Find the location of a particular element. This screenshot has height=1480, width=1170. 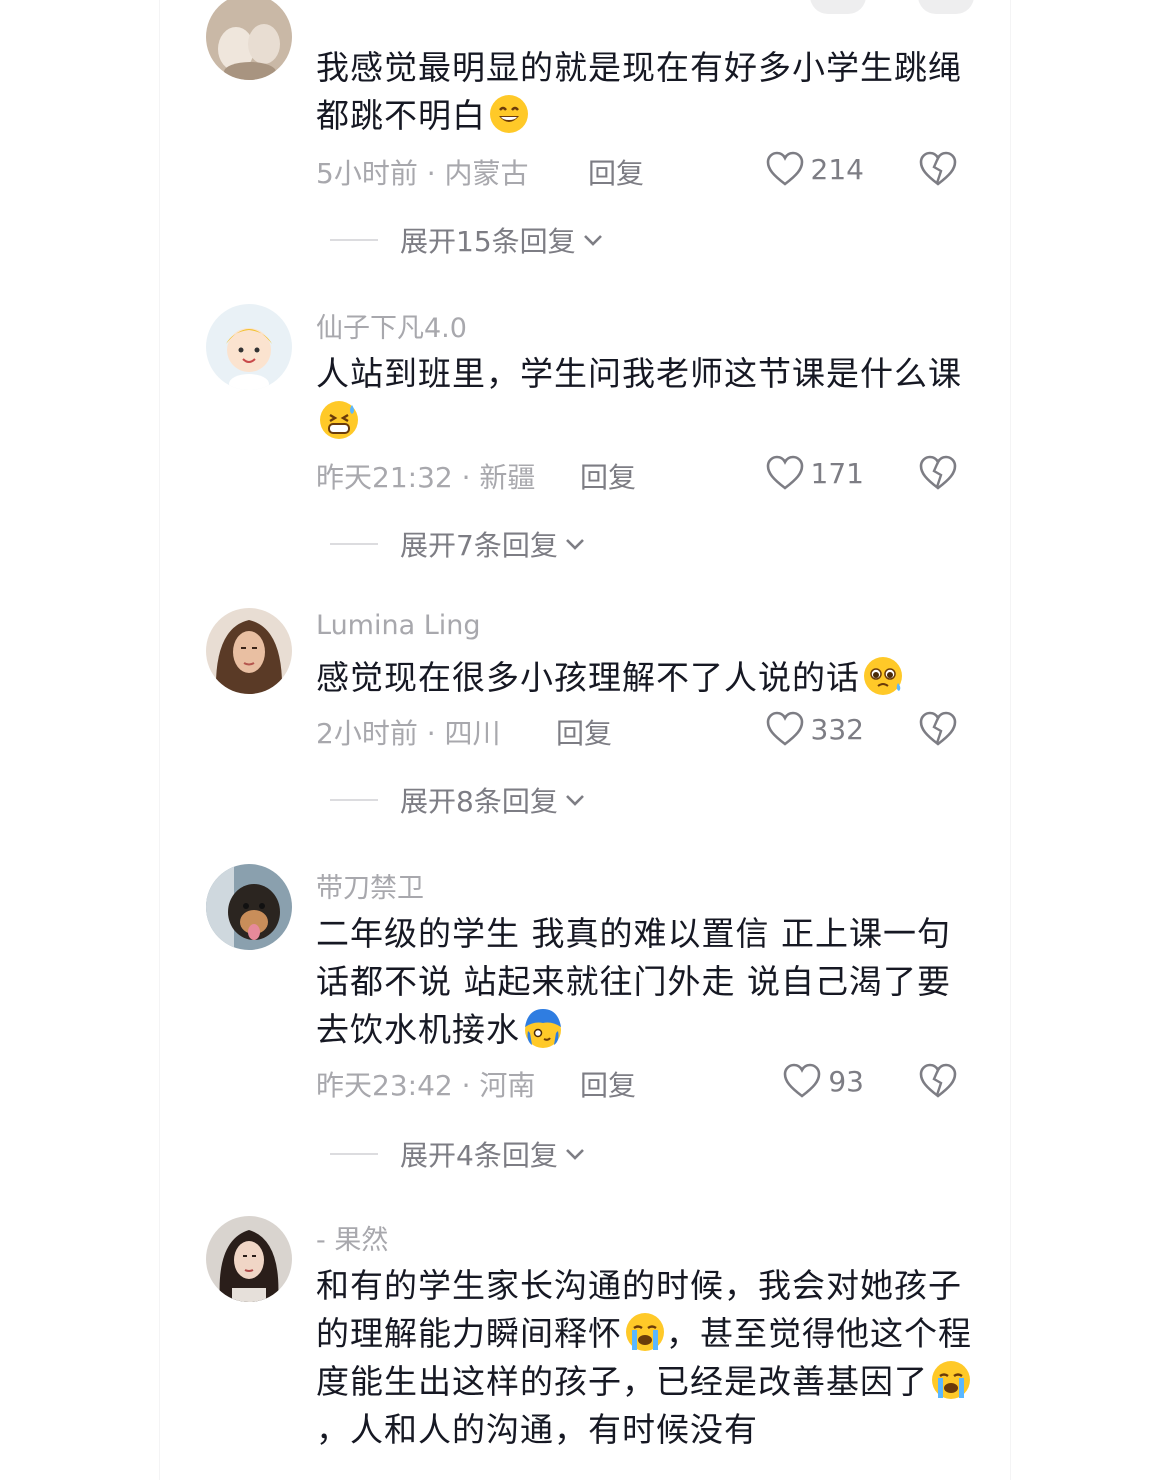

comment-meta: 昨天21:32 · 新疆 is located at coordinates (426, 477).